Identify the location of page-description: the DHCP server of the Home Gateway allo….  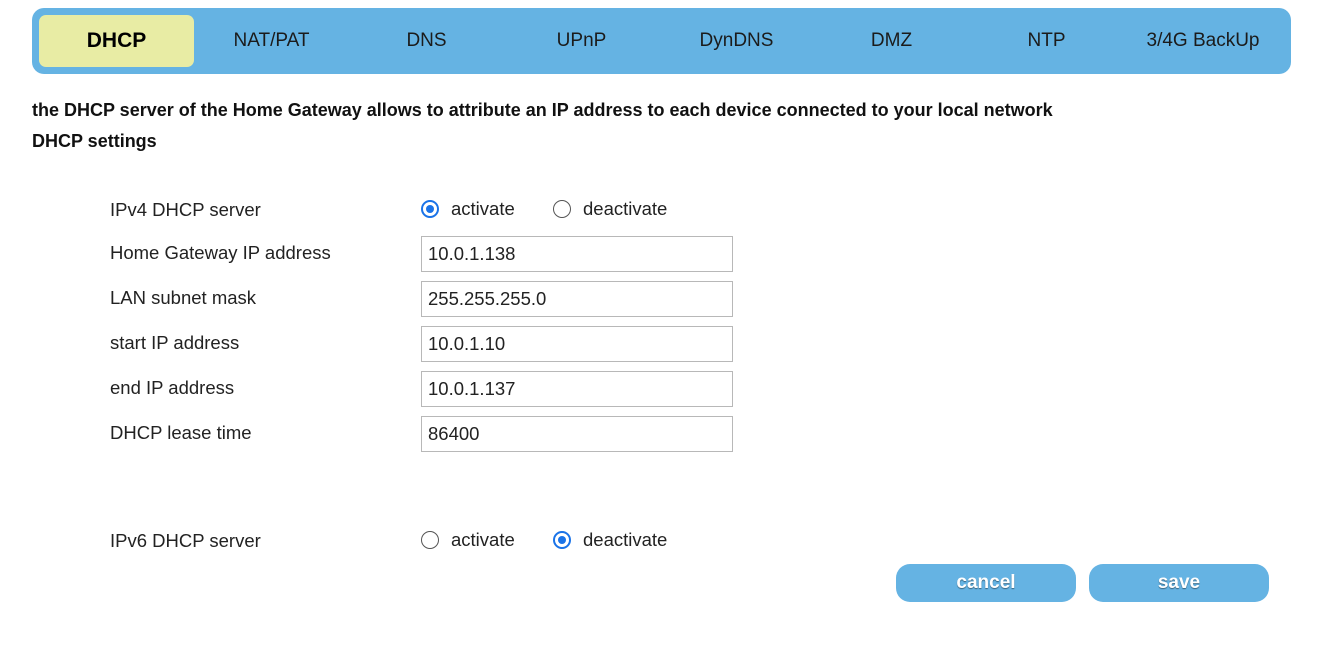
(542, 110).